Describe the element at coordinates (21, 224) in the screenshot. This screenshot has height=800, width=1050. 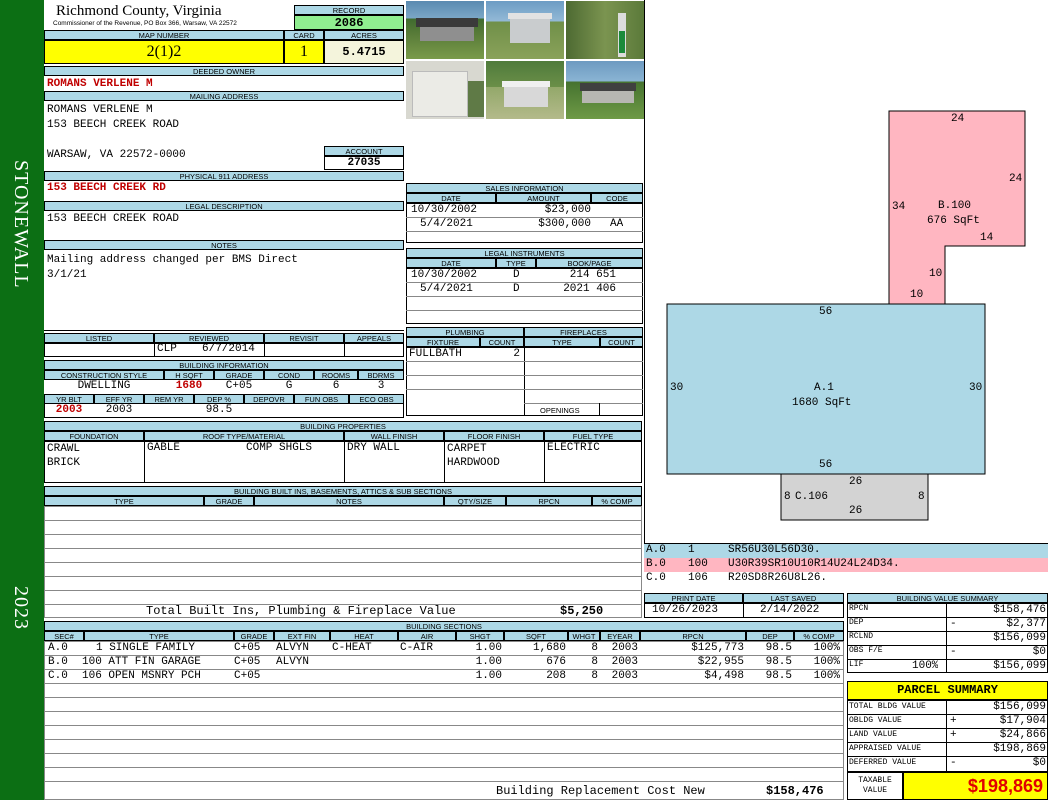
I see `district-name: STONEWALL` at that location.